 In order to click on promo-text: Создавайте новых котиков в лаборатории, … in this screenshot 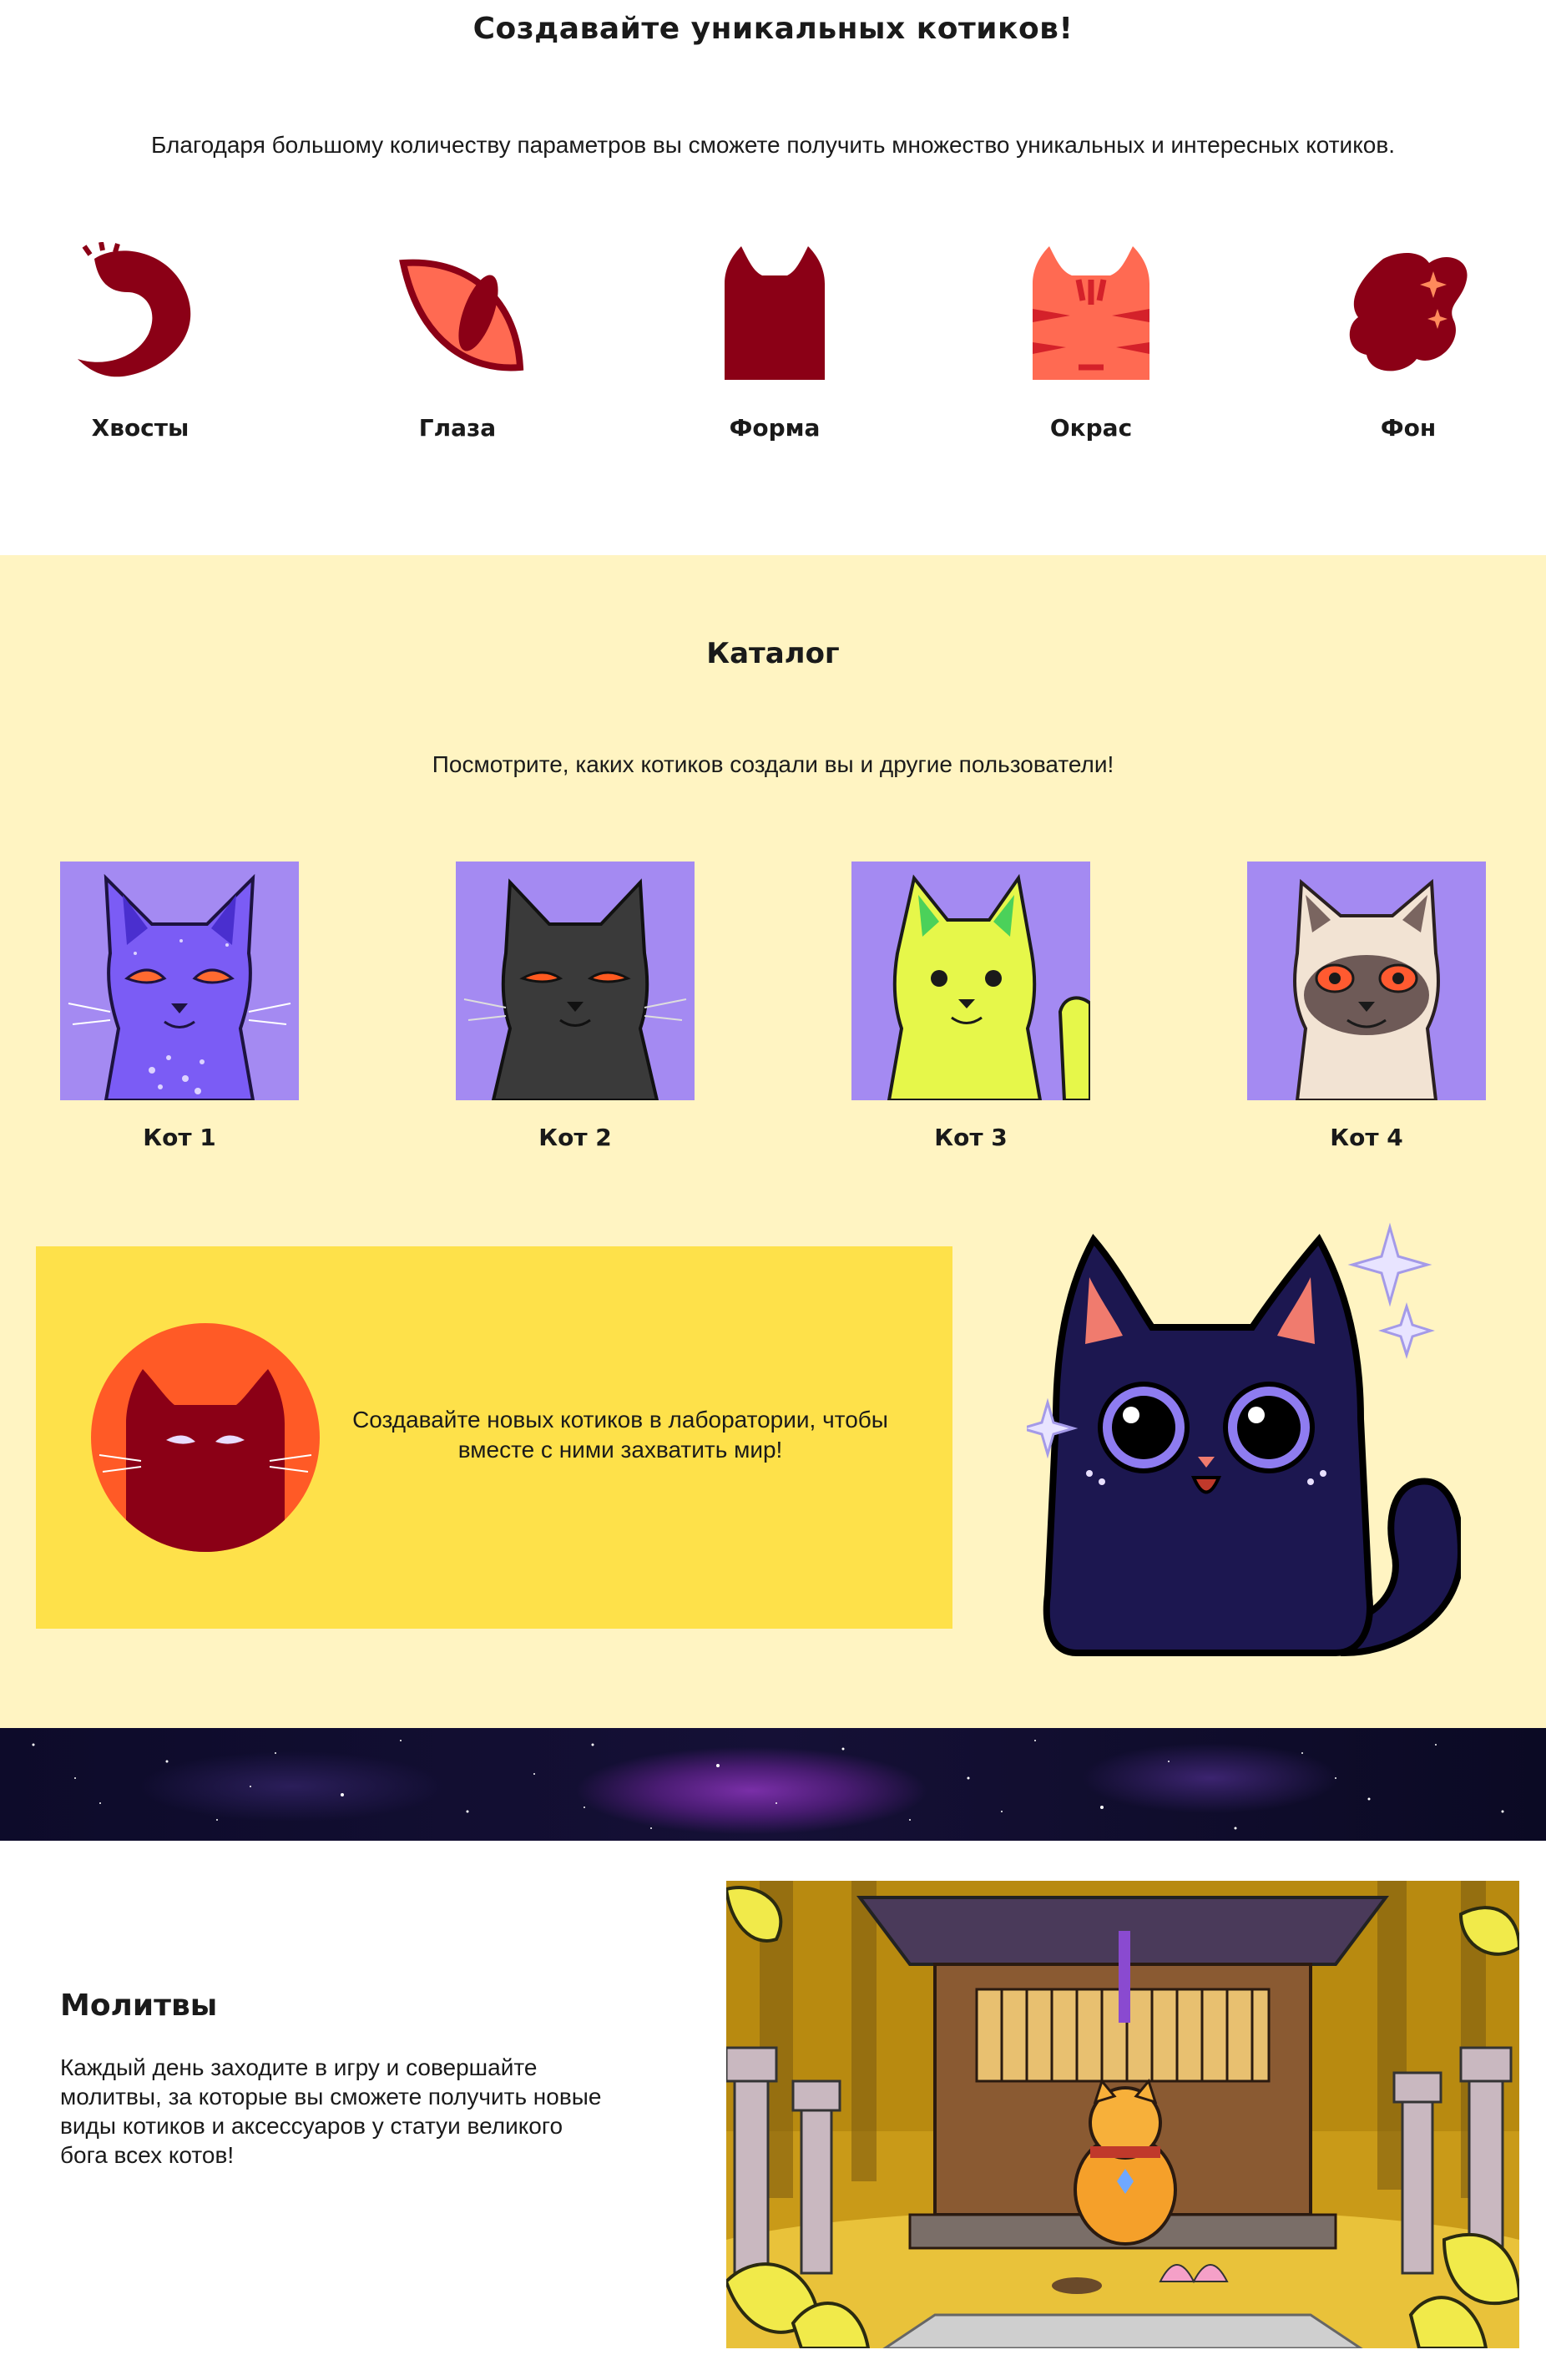, I will do `click(620, 1435)`.